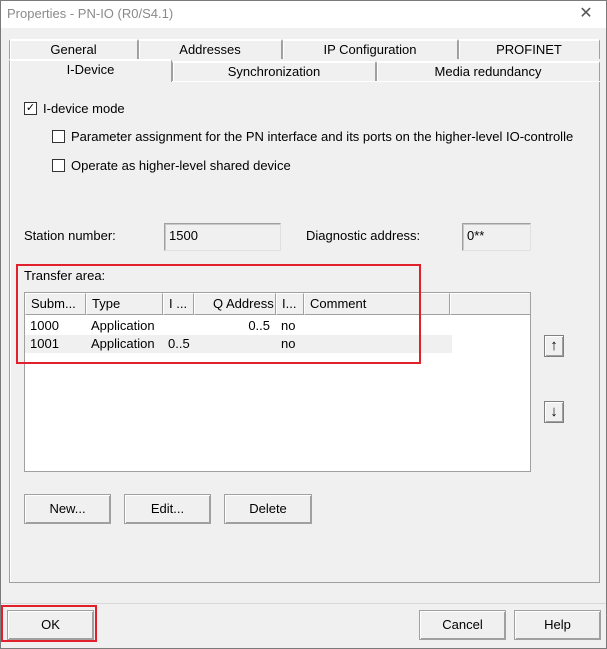 The width and height of the screenshot is (607, 649). I want to click on diagnostic-address-value: 0**, so click(476, 235).